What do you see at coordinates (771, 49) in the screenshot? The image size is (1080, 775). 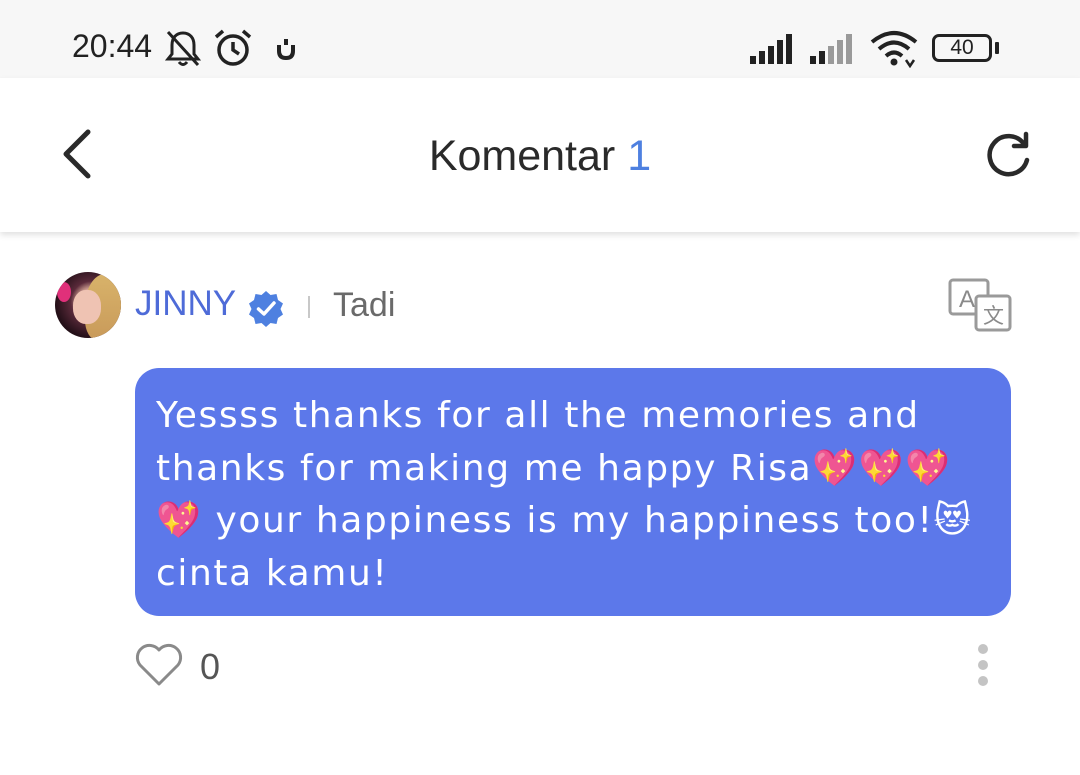 I see `signal-icon` at bounding box center [771, 49].